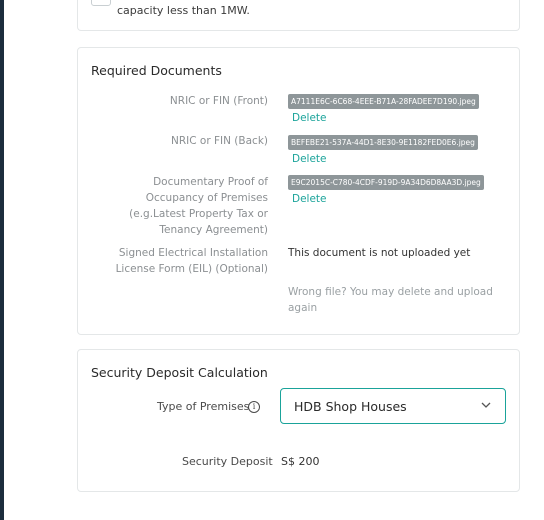 The image size is (544, 520). What do you see at coordinates (218, 101) in the screenshot?
I see `doc-label-nric-front: NRIC or FIN (Front)` at bounding box center [218, 101].